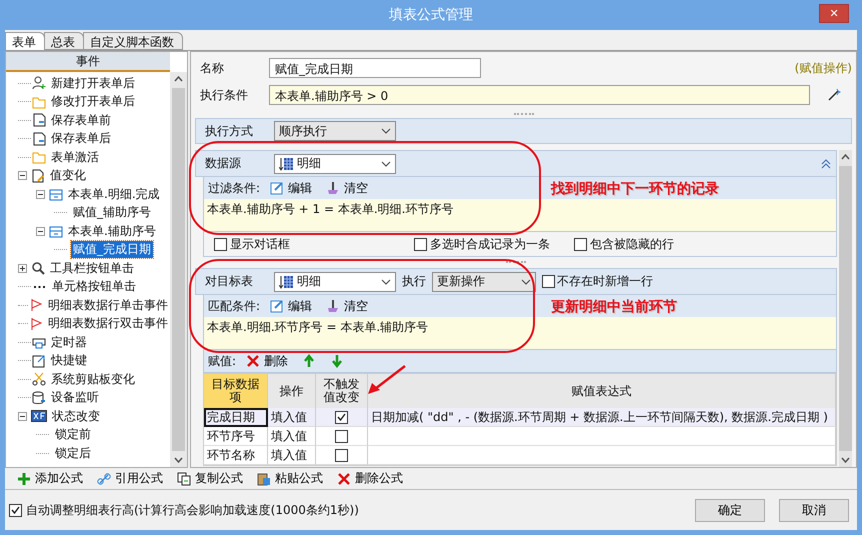 This screenshot has width=862, height=535. Describe the element at coordinates (834, 13) in the screenshot. I see `close-button: ✕` at that location.